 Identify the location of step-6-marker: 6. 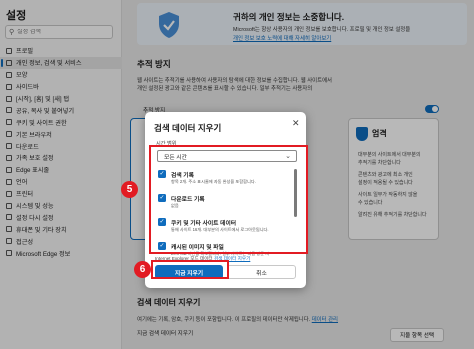
(142, 269).